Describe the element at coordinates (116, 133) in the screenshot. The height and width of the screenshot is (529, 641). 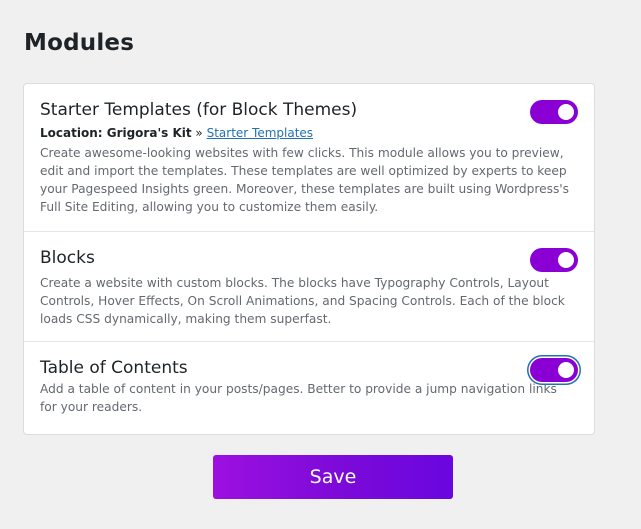
I see `location-label: Location: Grigora's Kit` at that location.